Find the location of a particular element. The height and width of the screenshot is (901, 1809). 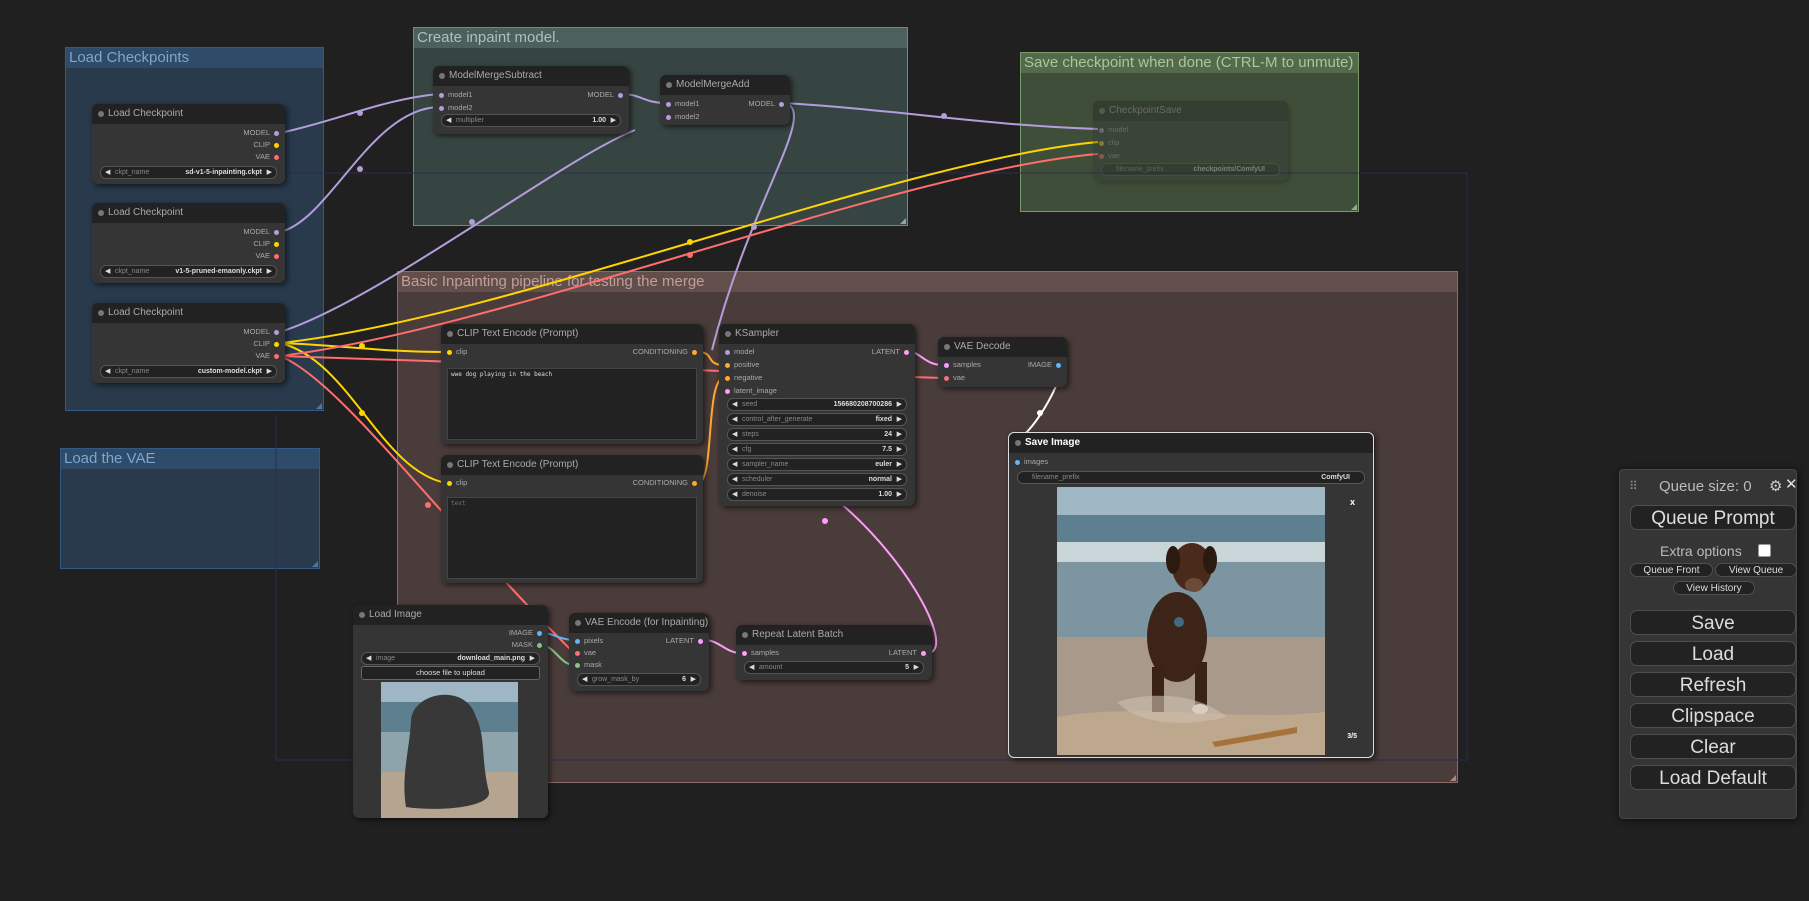

node-model-merge-add: ModelMergeAdd model1 model2 MODEL is located at coordinates (725, 100).